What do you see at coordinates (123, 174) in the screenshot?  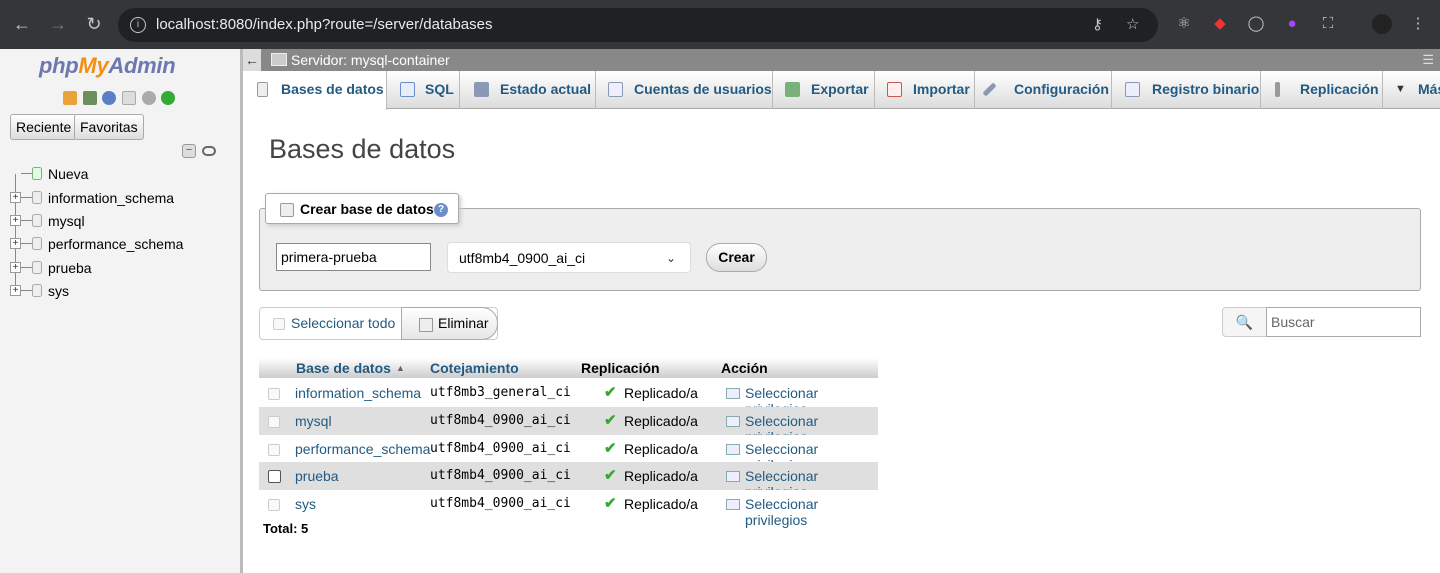 I see `tree-item-new: Nueva` at bounding box center [123, 174].